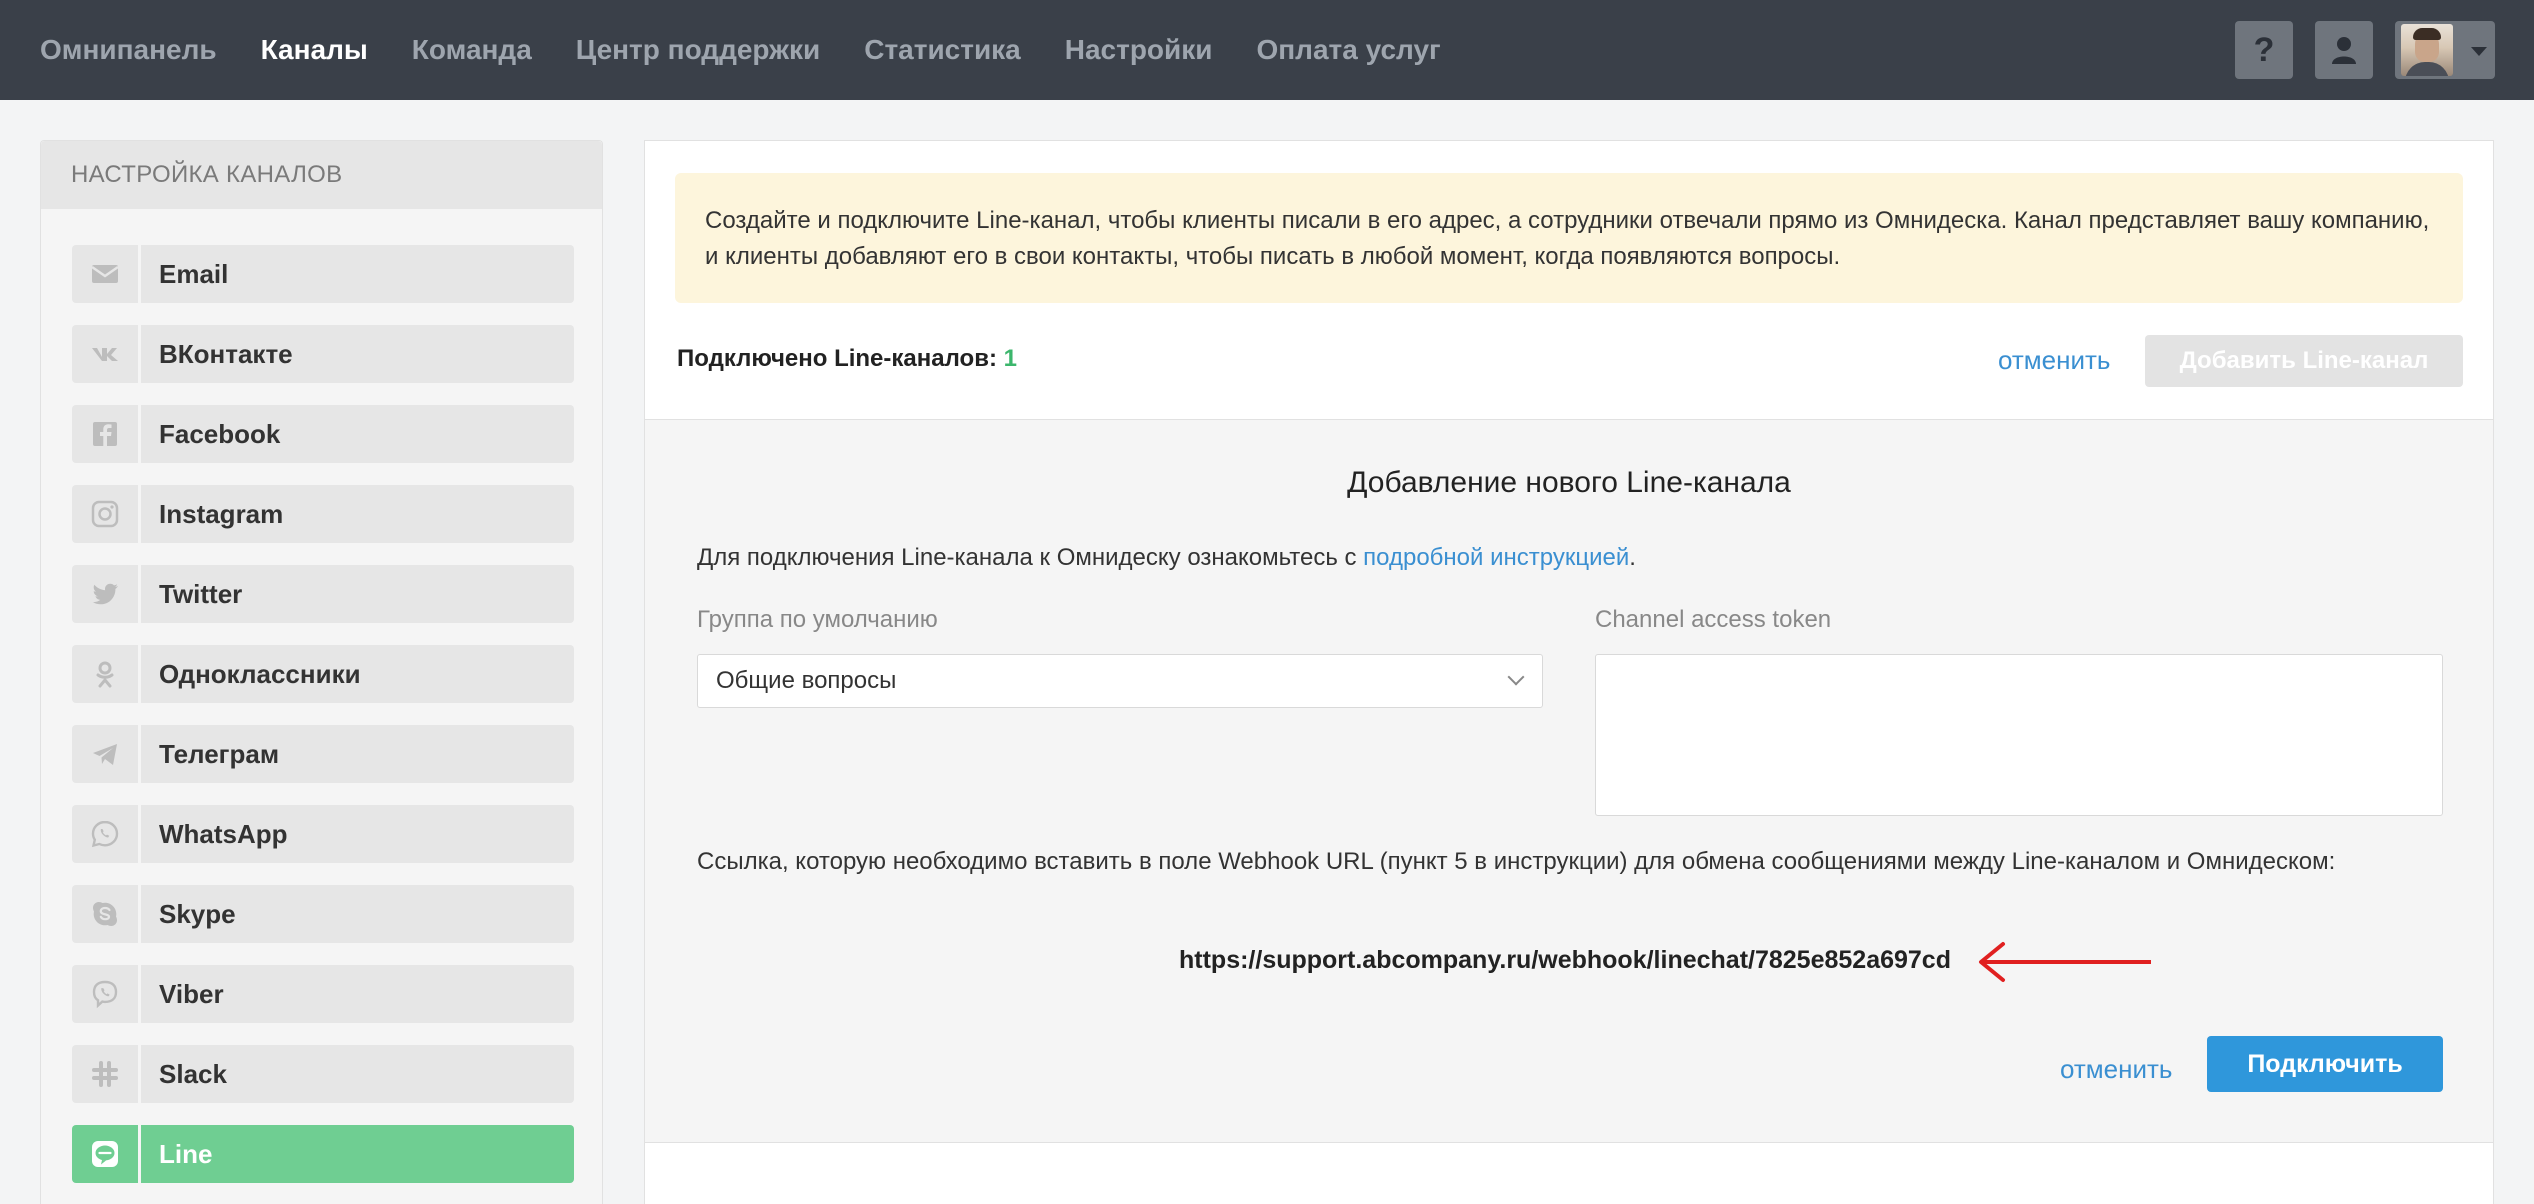 This screenshot has width=2534, height=1204. I want to click on facebook-icon, so click(105, 434).